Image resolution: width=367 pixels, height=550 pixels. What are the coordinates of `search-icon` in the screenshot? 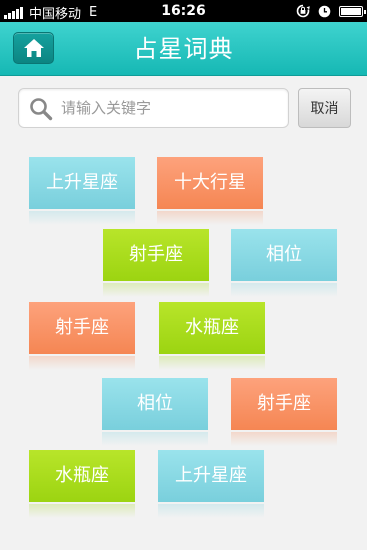 It's located at (41, 109).